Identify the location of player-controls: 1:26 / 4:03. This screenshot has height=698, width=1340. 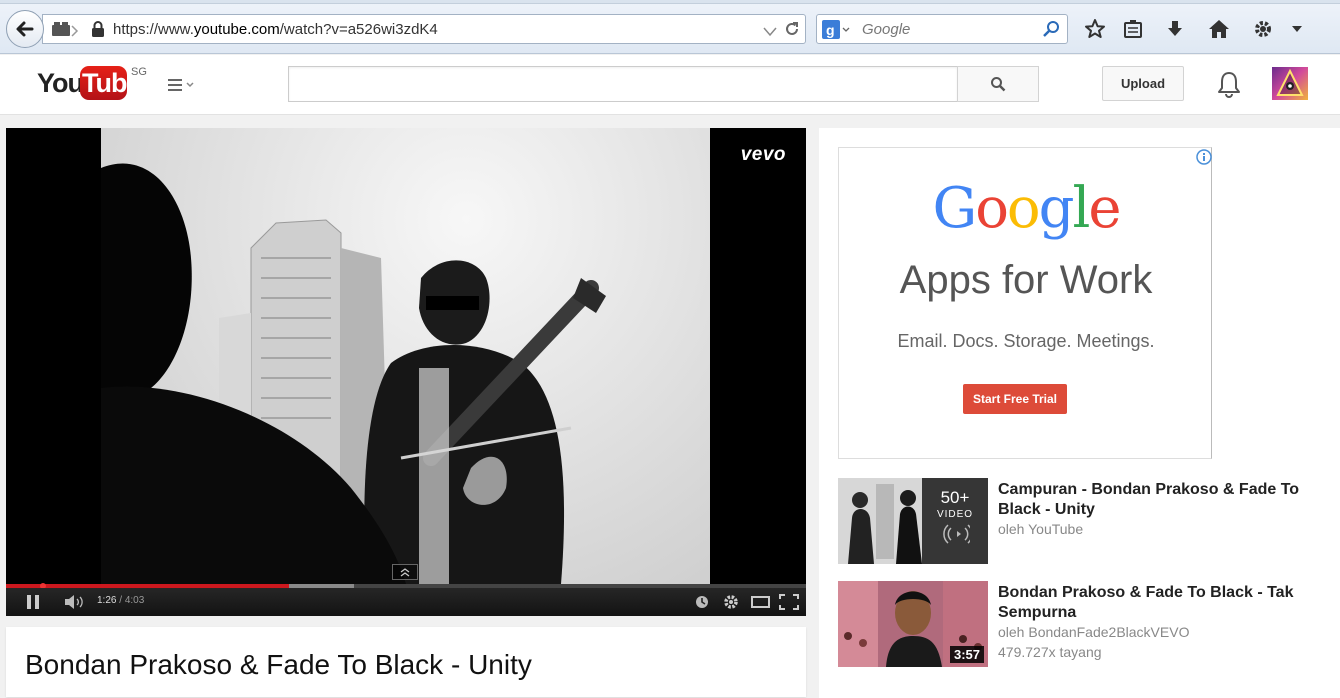
(406, 602).